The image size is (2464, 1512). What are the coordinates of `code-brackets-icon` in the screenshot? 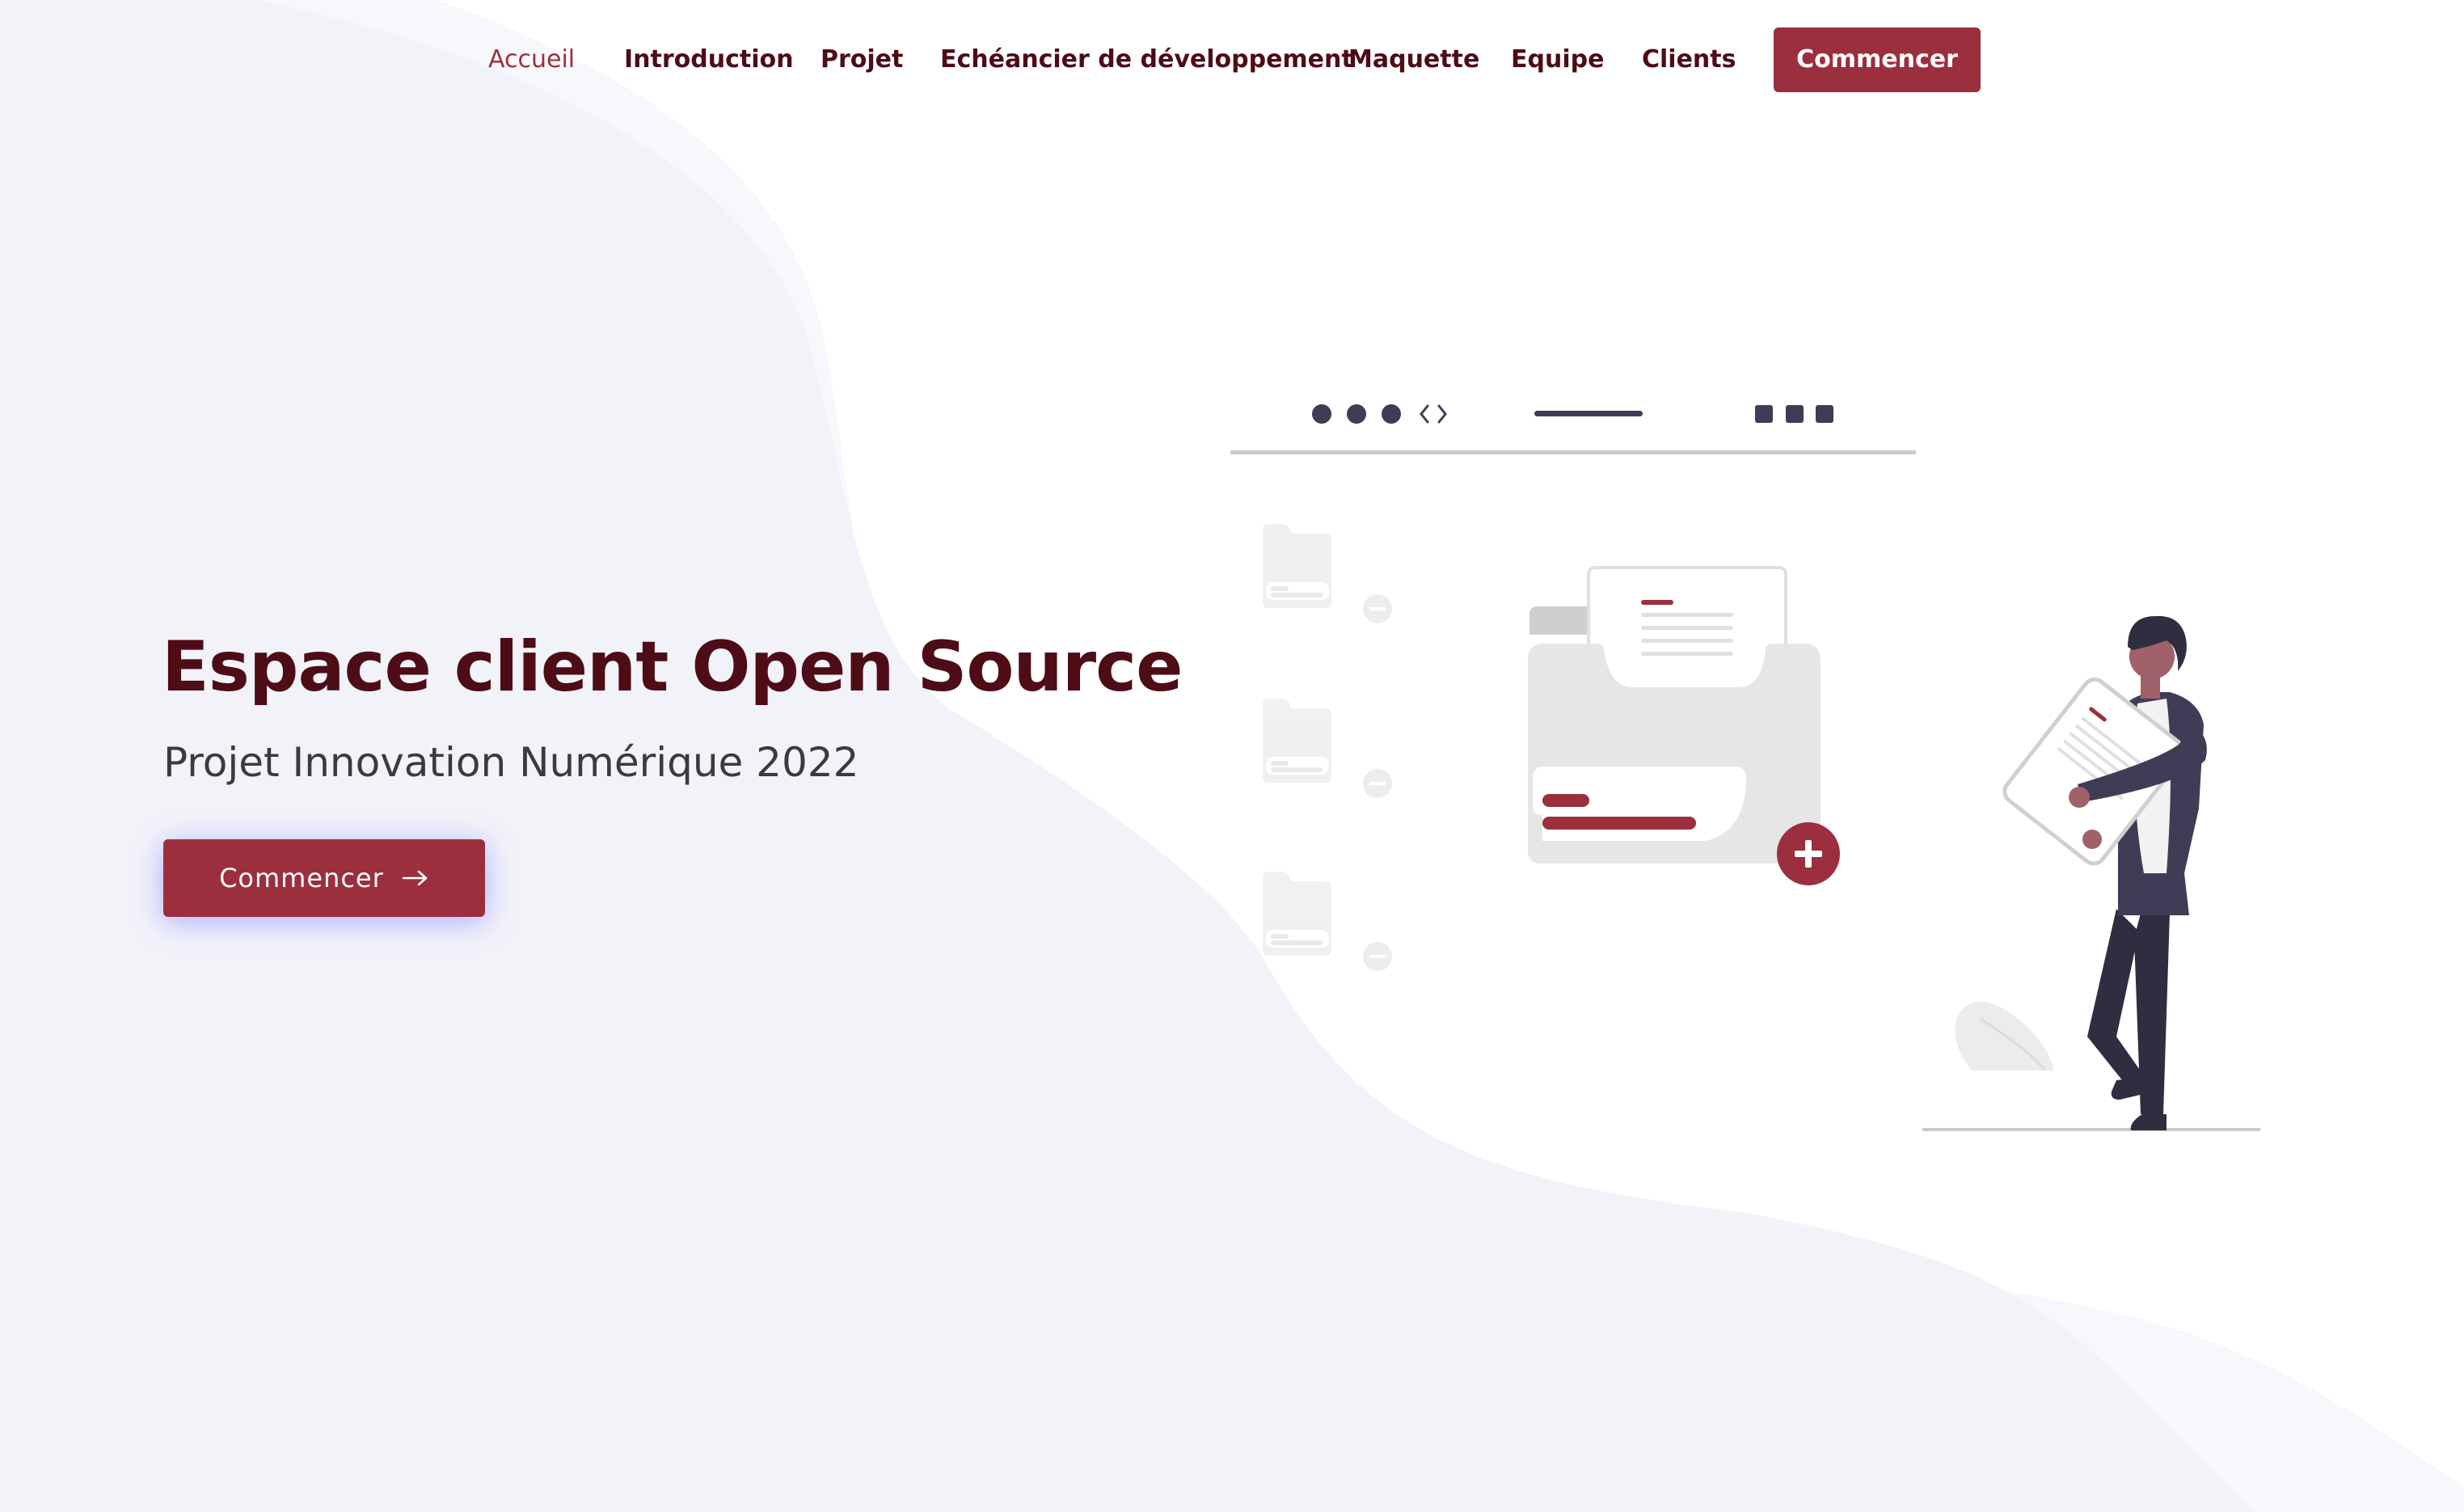 It's located at (1434, 414).